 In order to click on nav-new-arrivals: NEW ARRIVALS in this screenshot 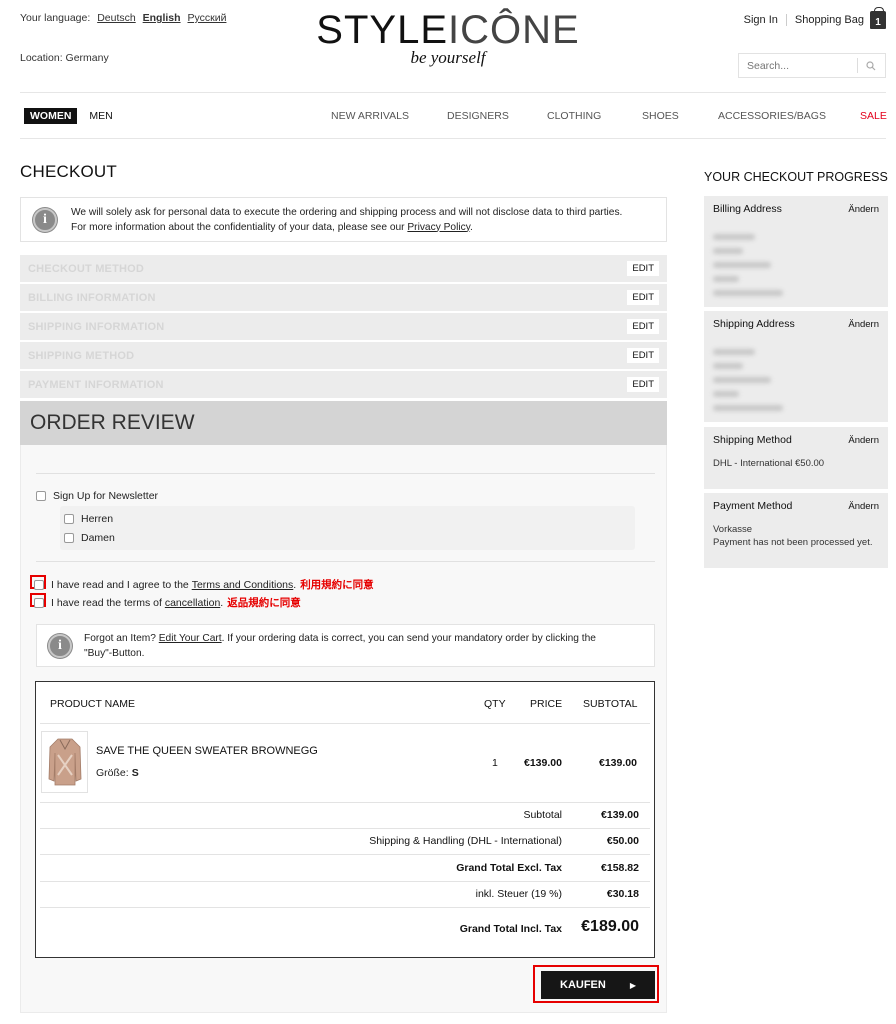, I will do `click(370, 116)`.